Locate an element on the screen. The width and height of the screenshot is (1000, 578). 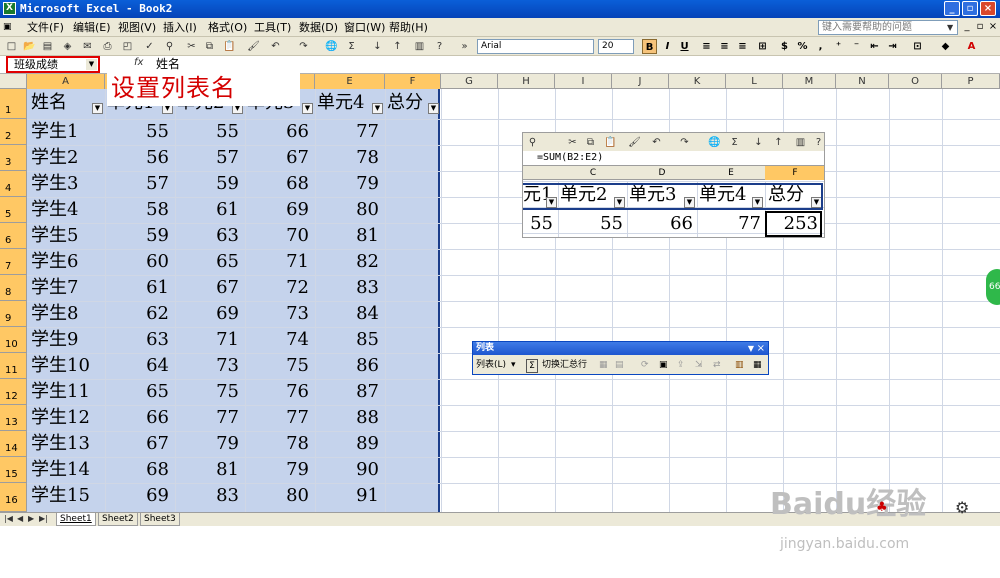
maximize-button: ▫ is located at coordinates (970, 8).